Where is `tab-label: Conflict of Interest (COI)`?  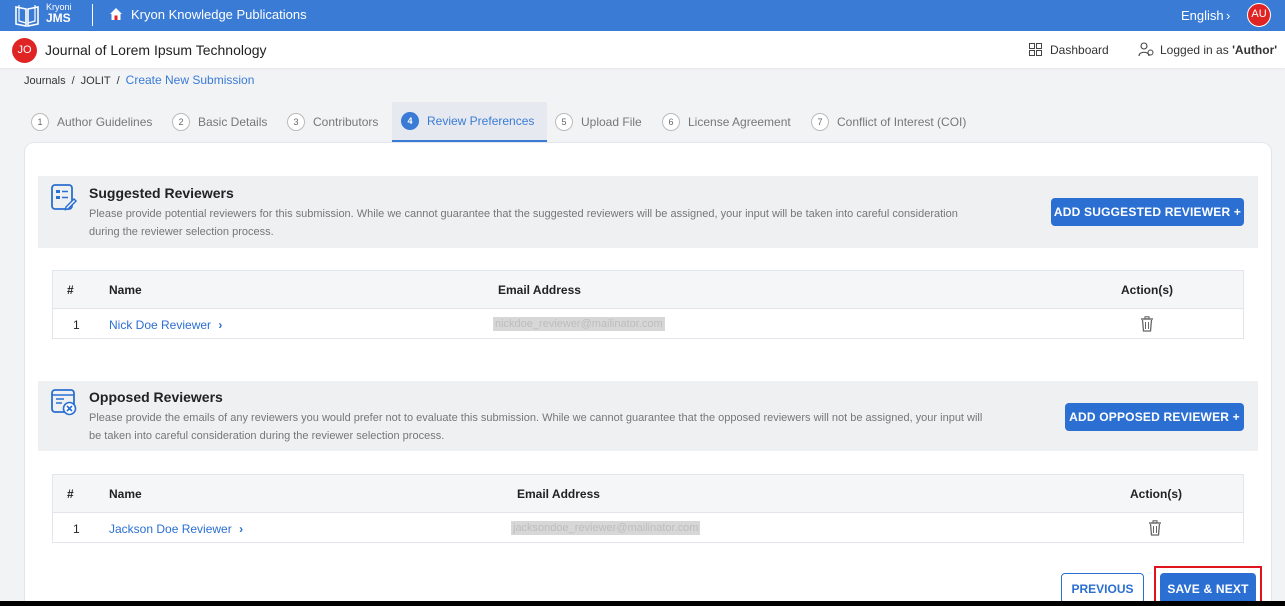 tab-label: Conflict of Interest (COI) is located at coordinates (902, 122).